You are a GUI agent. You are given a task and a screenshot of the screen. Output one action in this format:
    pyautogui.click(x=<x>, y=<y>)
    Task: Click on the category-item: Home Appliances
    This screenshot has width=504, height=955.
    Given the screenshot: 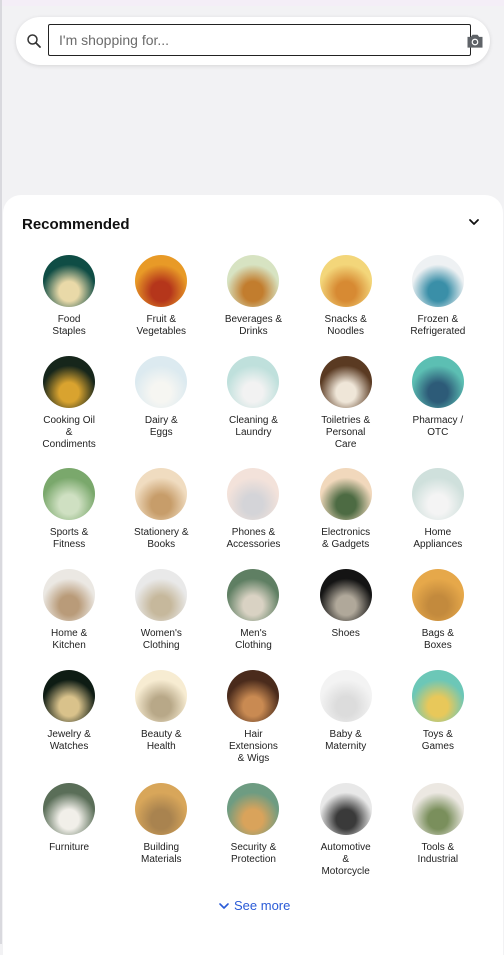 What is the action you would take?
    pyautogui.click(x=438, y=518)
    